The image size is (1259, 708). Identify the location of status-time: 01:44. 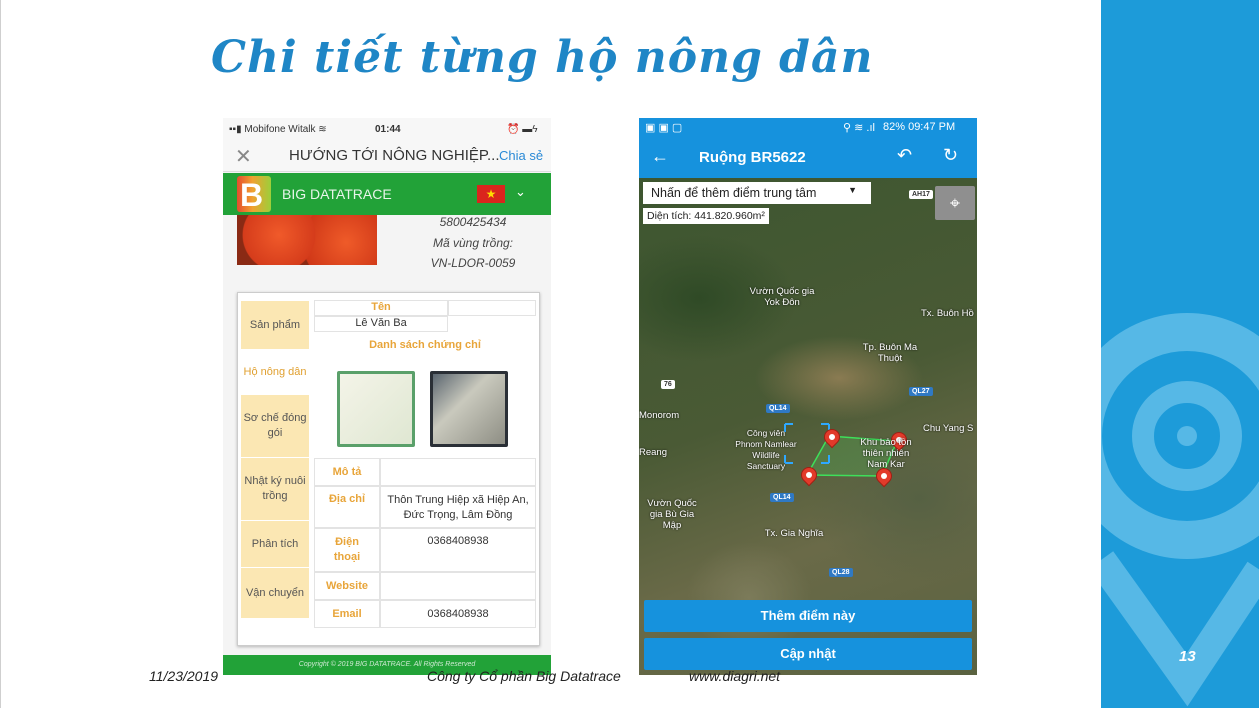
(388, 129).